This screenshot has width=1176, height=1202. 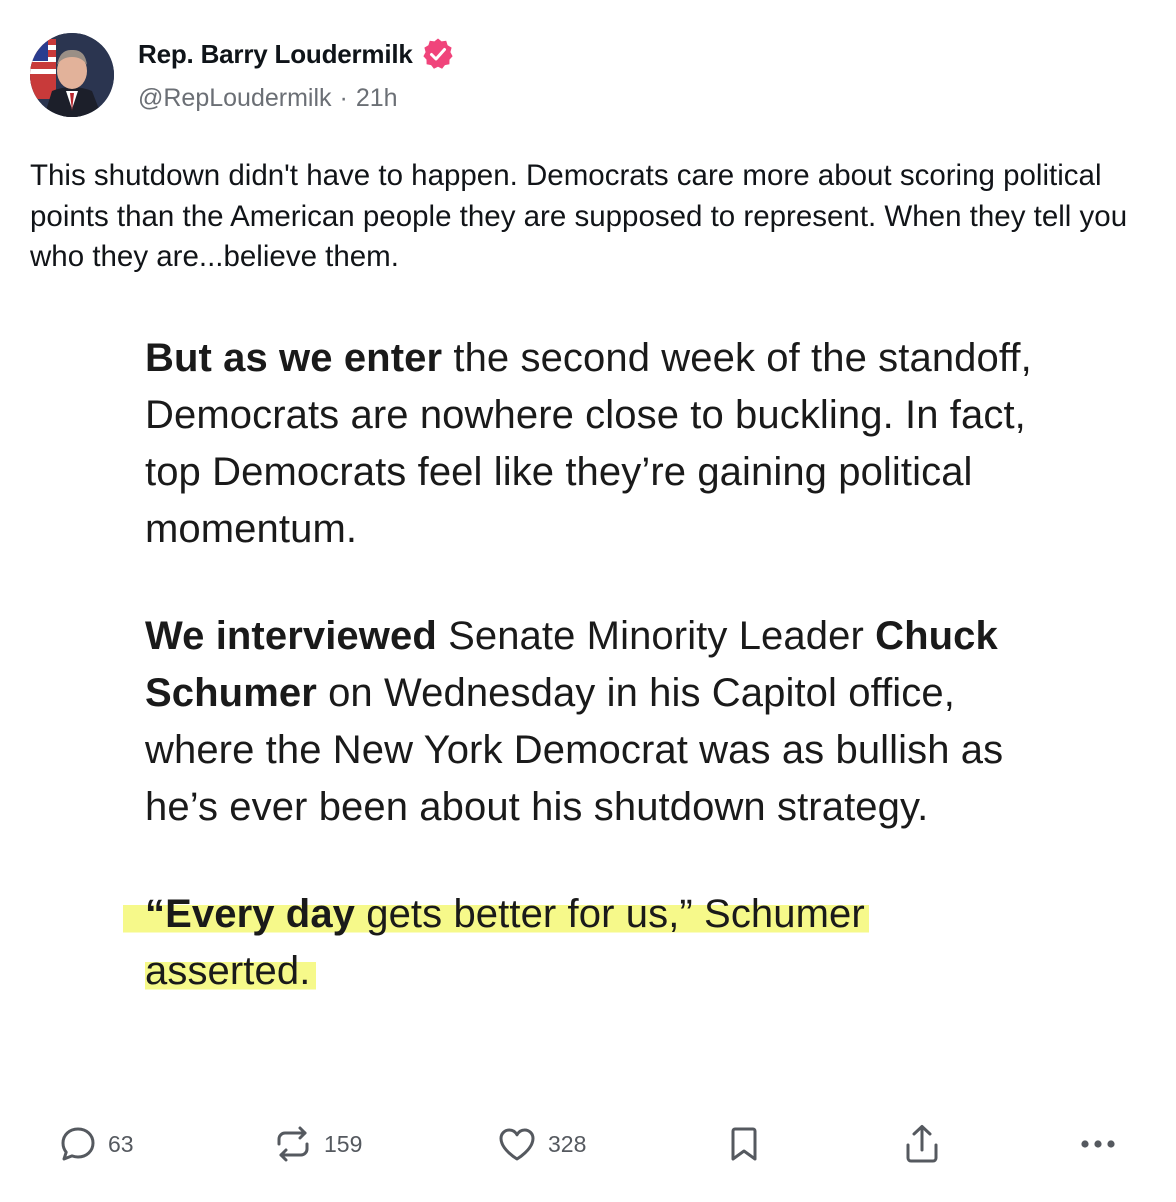 I want to click on author-handle: @RepLoudermilk, so click(x=235, y=98).